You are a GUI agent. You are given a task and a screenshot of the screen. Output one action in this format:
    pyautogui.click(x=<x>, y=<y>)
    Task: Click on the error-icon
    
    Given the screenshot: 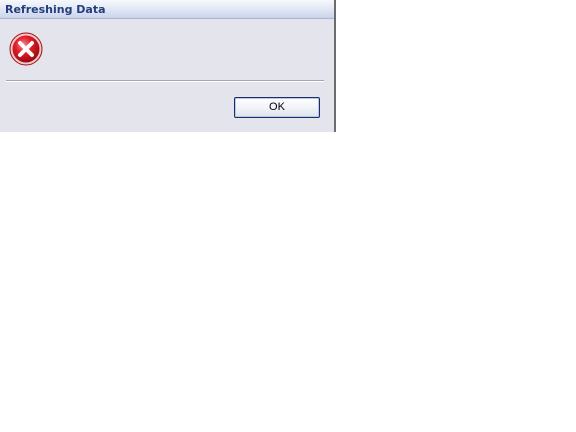 What is the action you would take?
    pyautogui.click(x=26, y=49)
    